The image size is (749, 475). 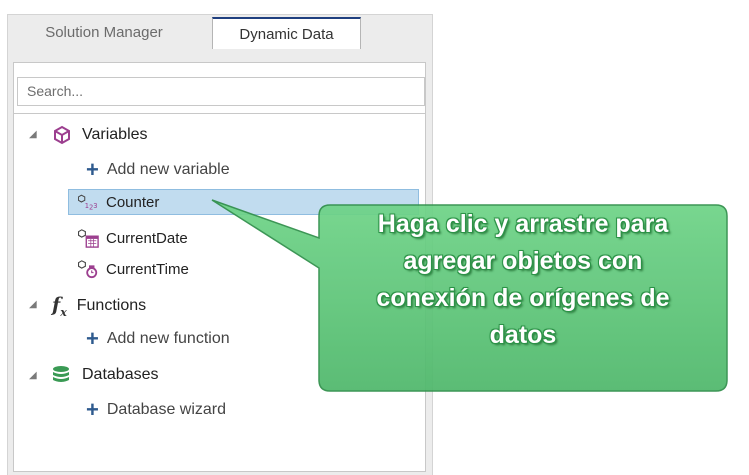 I want to click on callout-line: conexión de orígenes de, so click(x=523, y=298).